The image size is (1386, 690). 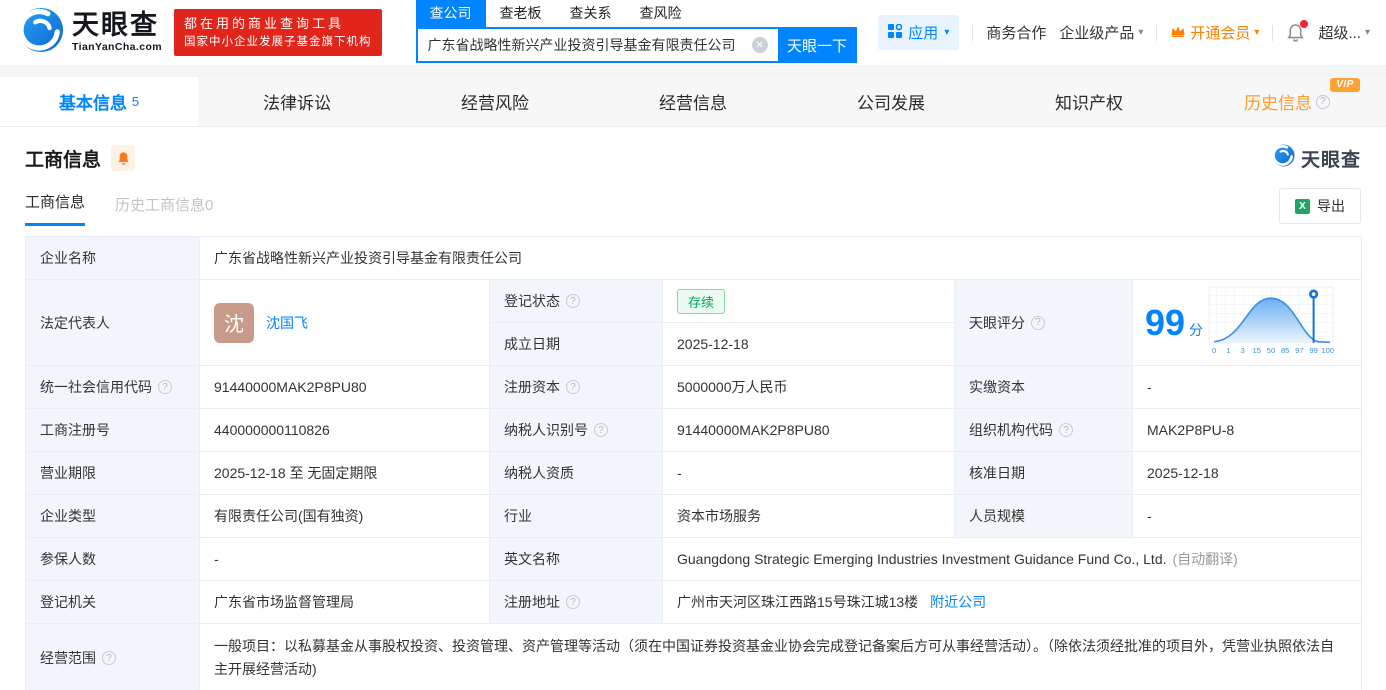 What do you see at coordinates (576, 430) in the screenshot?
I see `taxpayer-id-label: 纳税人识别号` at bounding box center [576, 430].